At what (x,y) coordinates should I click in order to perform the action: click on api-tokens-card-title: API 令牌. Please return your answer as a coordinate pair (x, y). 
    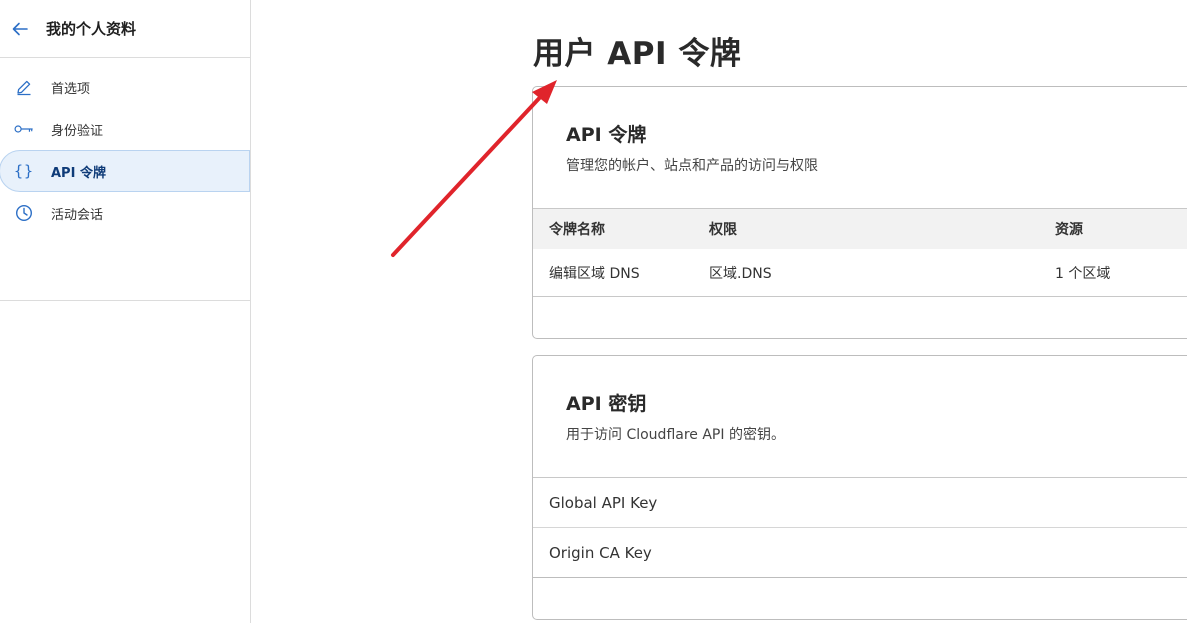
    Looking at the image, I should click on (606, 135).